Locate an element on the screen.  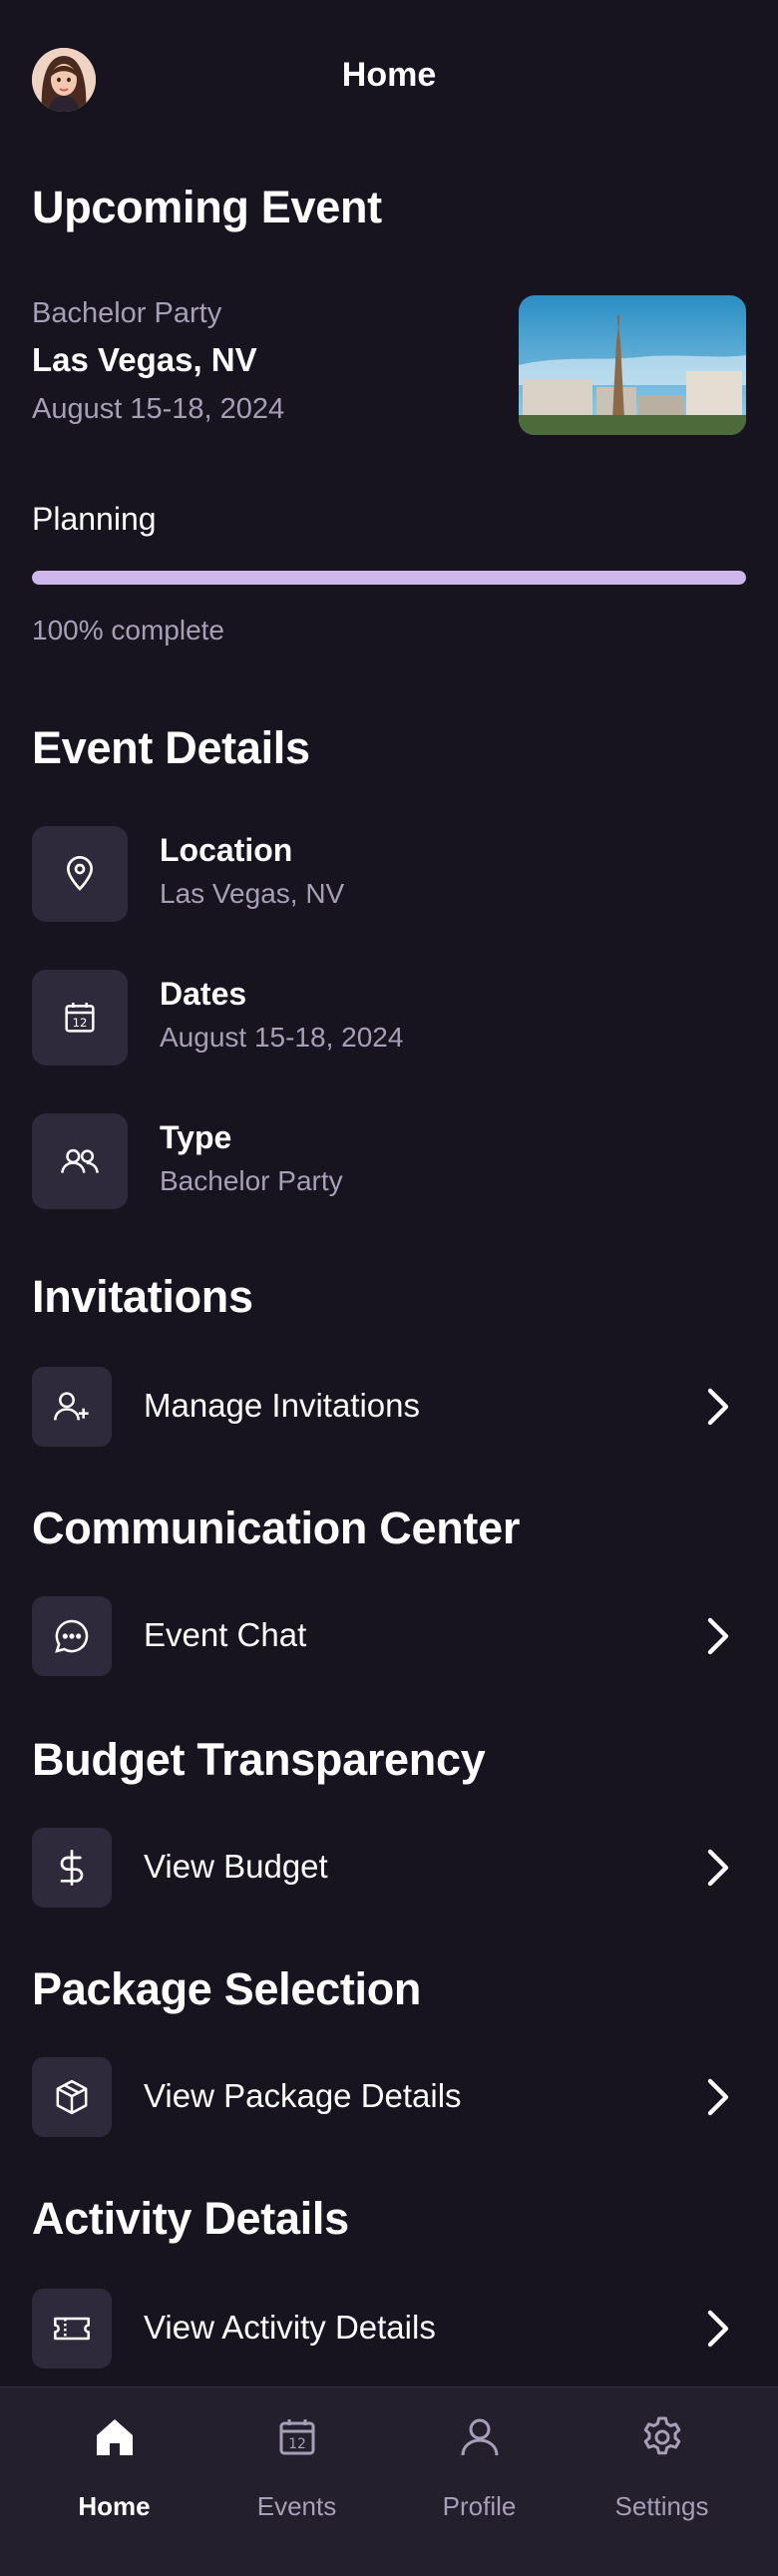
type-card-icon is located at coordinates (80, 1161).